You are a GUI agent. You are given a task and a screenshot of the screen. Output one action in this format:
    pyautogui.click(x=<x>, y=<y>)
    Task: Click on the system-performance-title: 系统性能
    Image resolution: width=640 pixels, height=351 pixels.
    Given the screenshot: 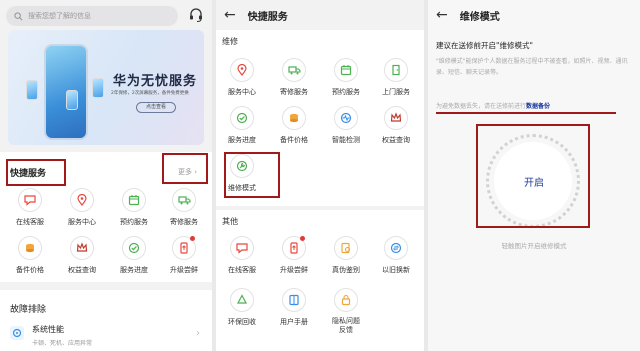 What is the action you would take?
    pyautogui.click(x=48, y=329)
    